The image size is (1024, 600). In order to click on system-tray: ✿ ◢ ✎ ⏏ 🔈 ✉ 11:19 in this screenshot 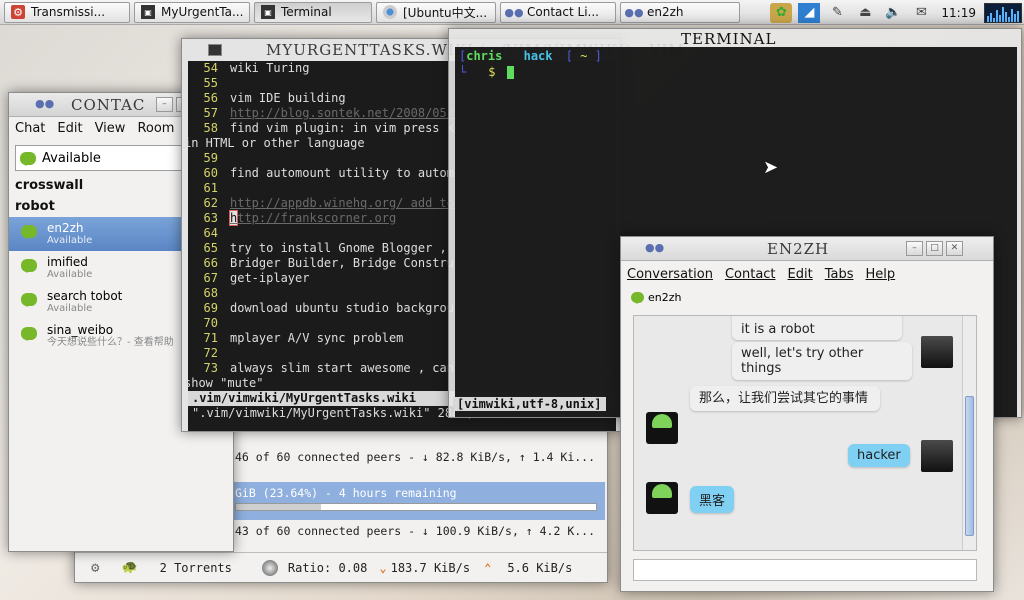, I will do `click(895, 12)`.